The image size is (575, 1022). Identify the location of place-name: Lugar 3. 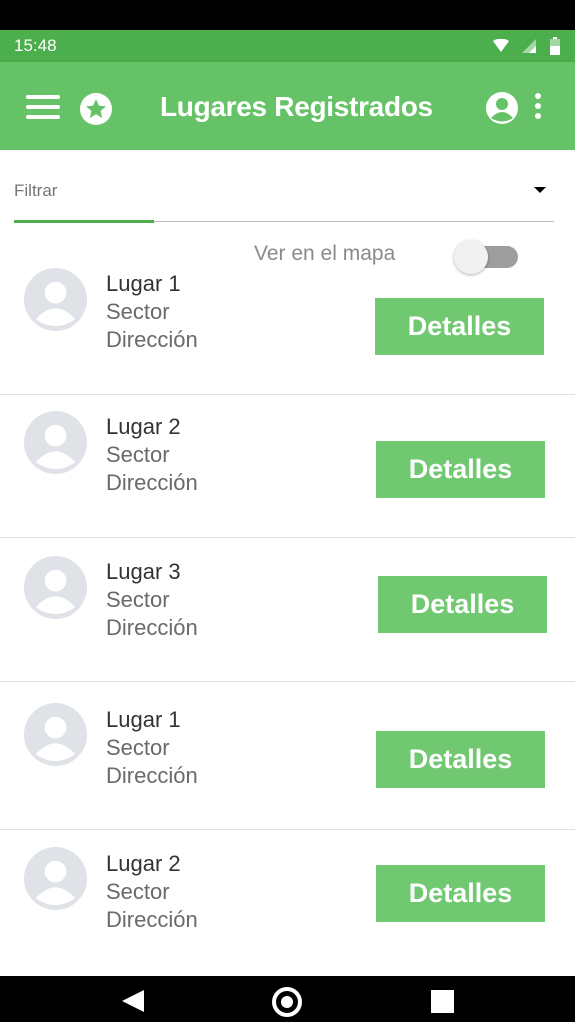
(143, 571).